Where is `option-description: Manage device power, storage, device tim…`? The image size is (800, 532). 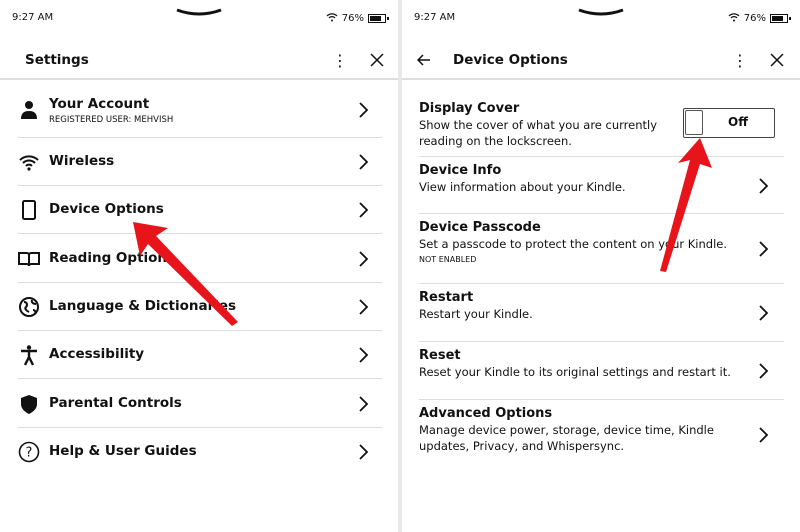
option-description: Manage device power, storage, device tim… is located at coordinates (566, 438).